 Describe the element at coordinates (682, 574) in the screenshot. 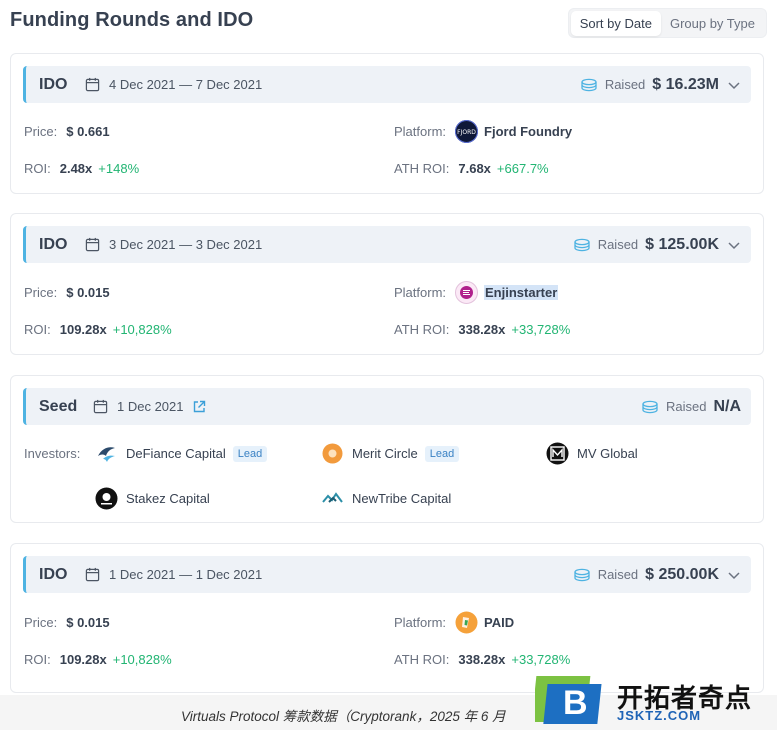

I see `raised-value: $ 250.00K` at that location.